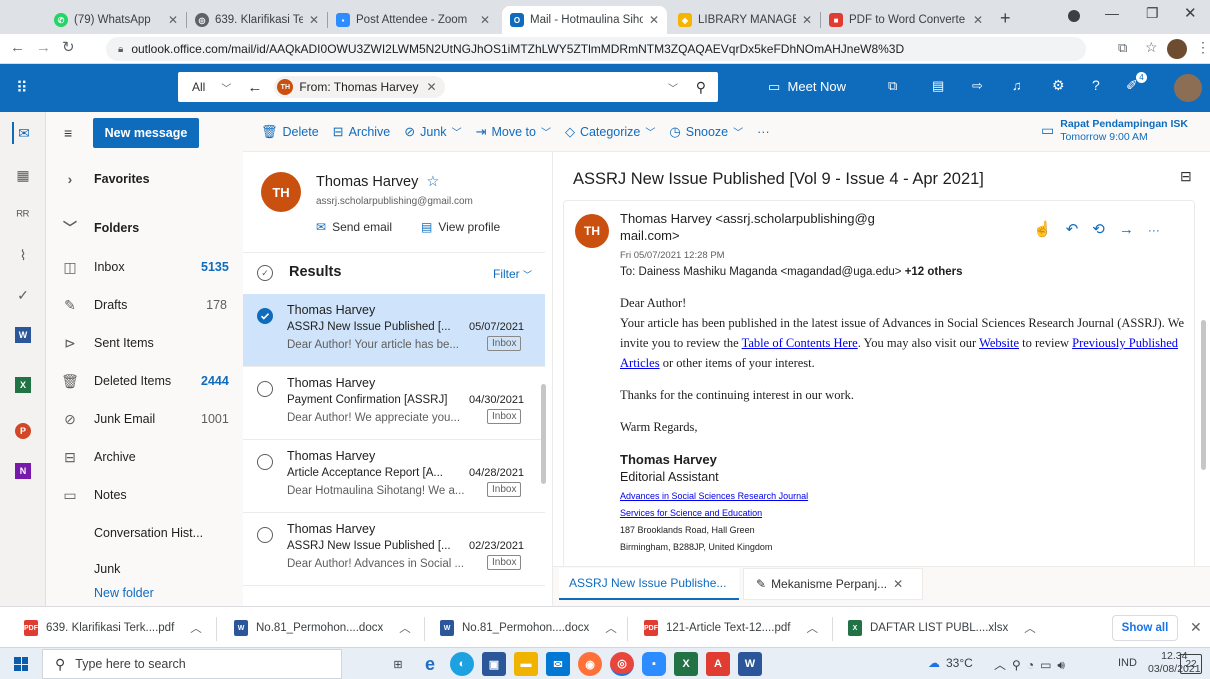 This screenshot has width=1210, height=679. Describe the element at coordinates (23, 295) in the screenshot. I see `todo-icon: ✓` at that location.